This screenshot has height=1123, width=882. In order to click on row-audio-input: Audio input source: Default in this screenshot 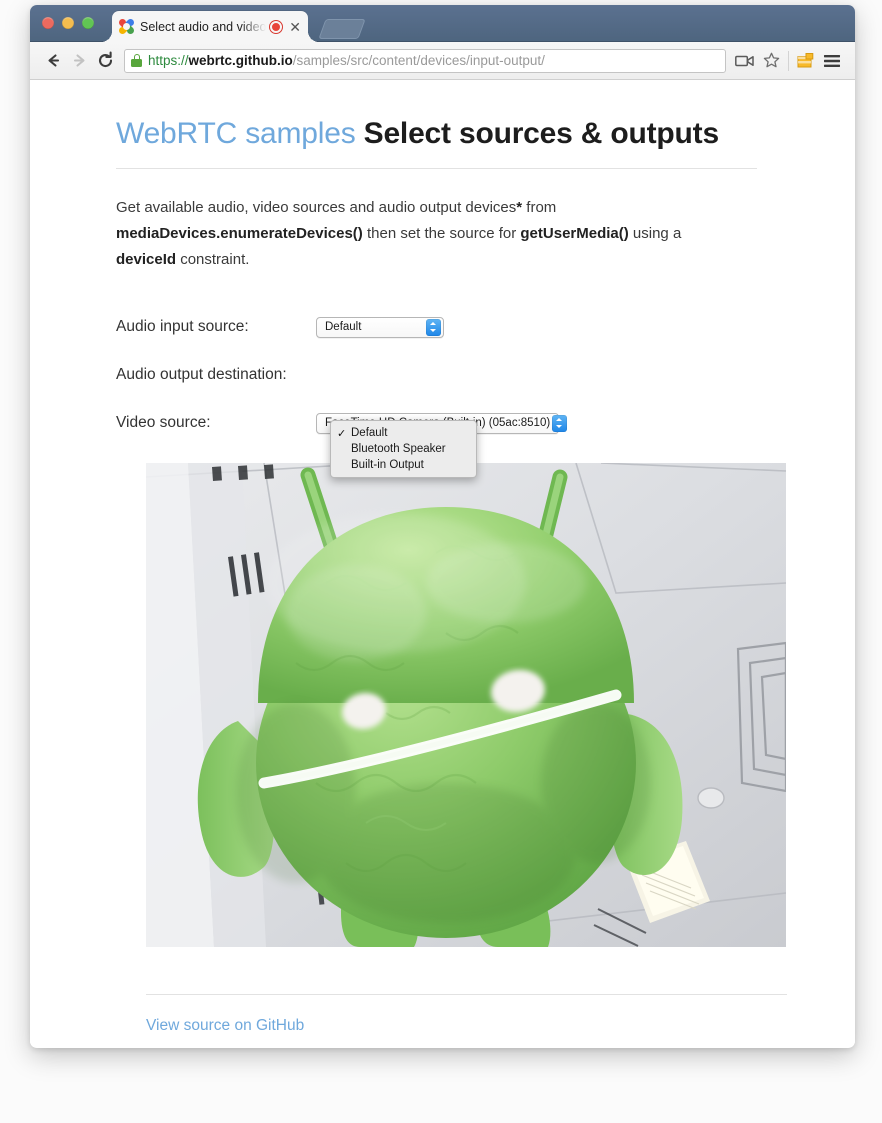, I will do `click(485, 327)`.